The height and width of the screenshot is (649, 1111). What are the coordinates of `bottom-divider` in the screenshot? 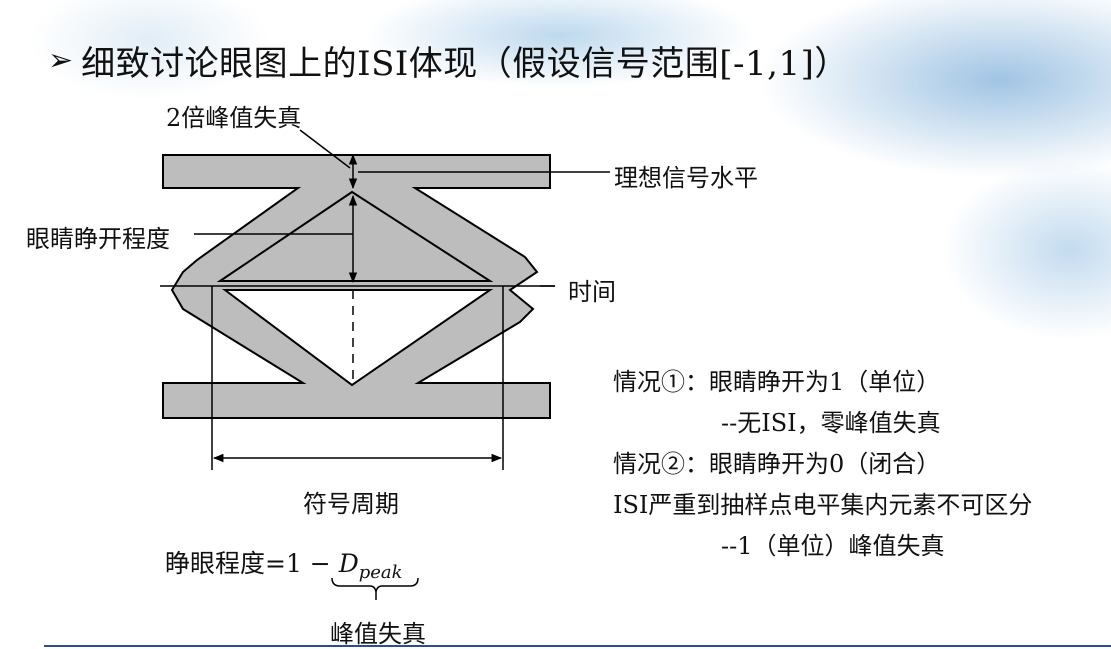 It's located at (577, 646).